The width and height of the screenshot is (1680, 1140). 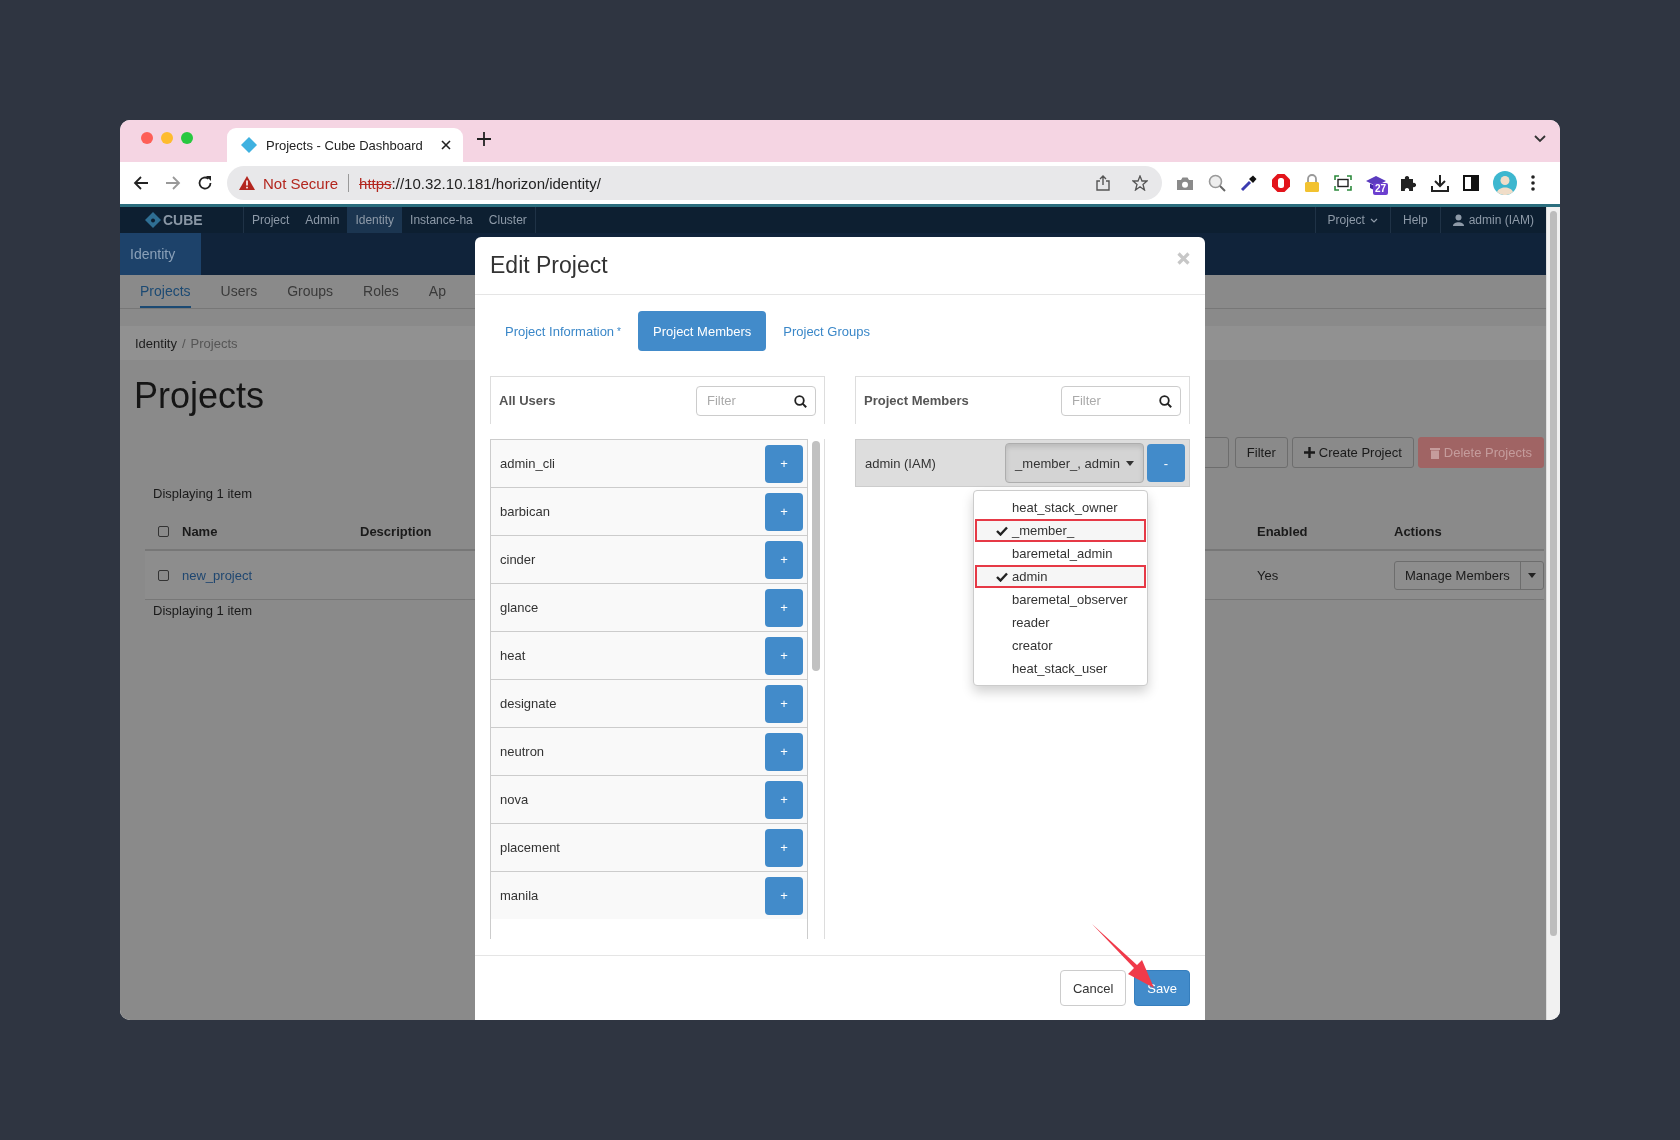 I want to click on nav-item: Instance-ha, so click(x=441, y=220).